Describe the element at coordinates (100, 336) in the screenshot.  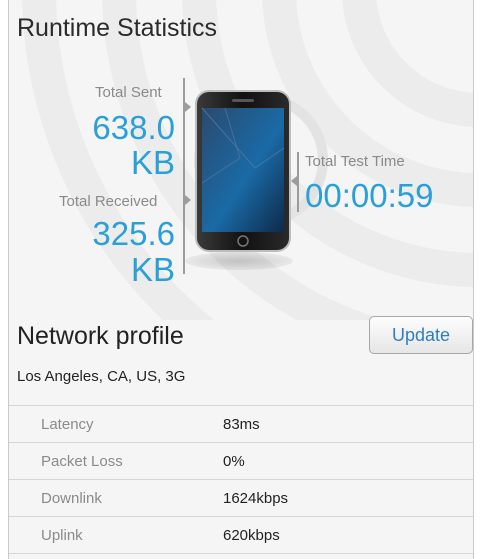
I see `network-profile-title: Network profile` at that location.